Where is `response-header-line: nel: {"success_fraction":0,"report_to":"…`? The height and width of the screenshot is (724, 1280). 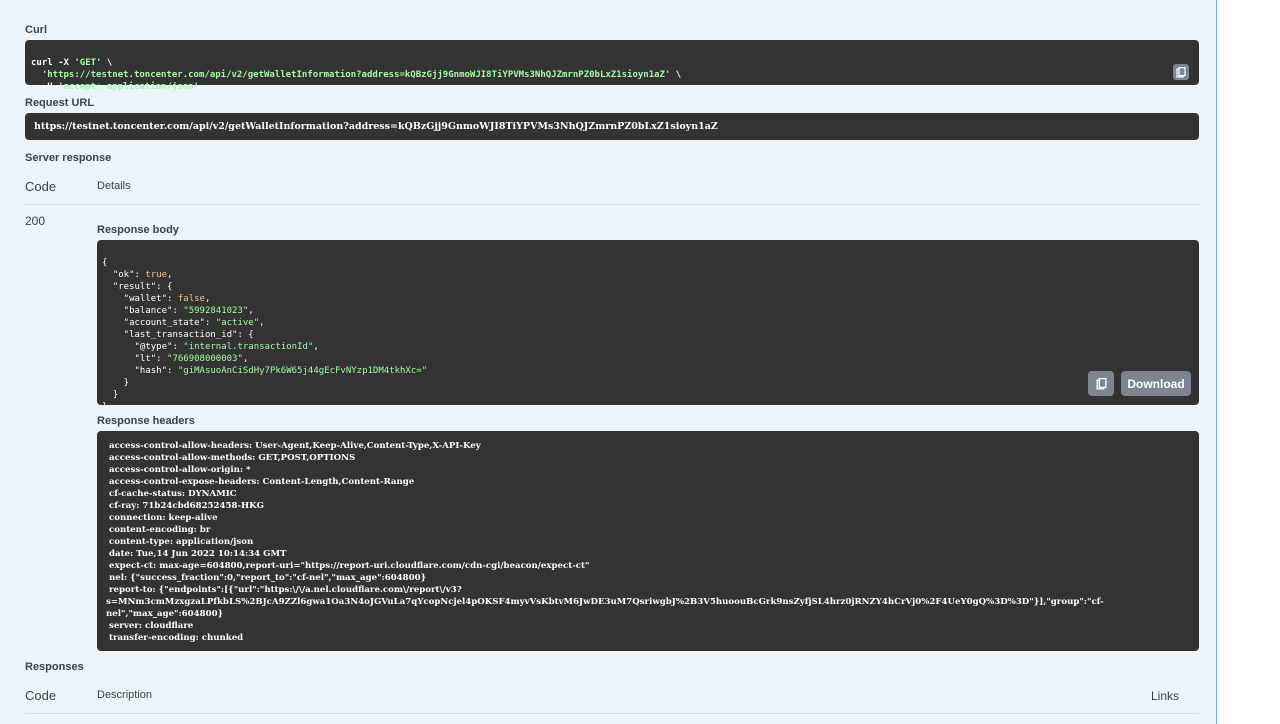 response-header-line: nel: {"success_fraction":0,"report_to":"… is located at coordinates (266, 578).